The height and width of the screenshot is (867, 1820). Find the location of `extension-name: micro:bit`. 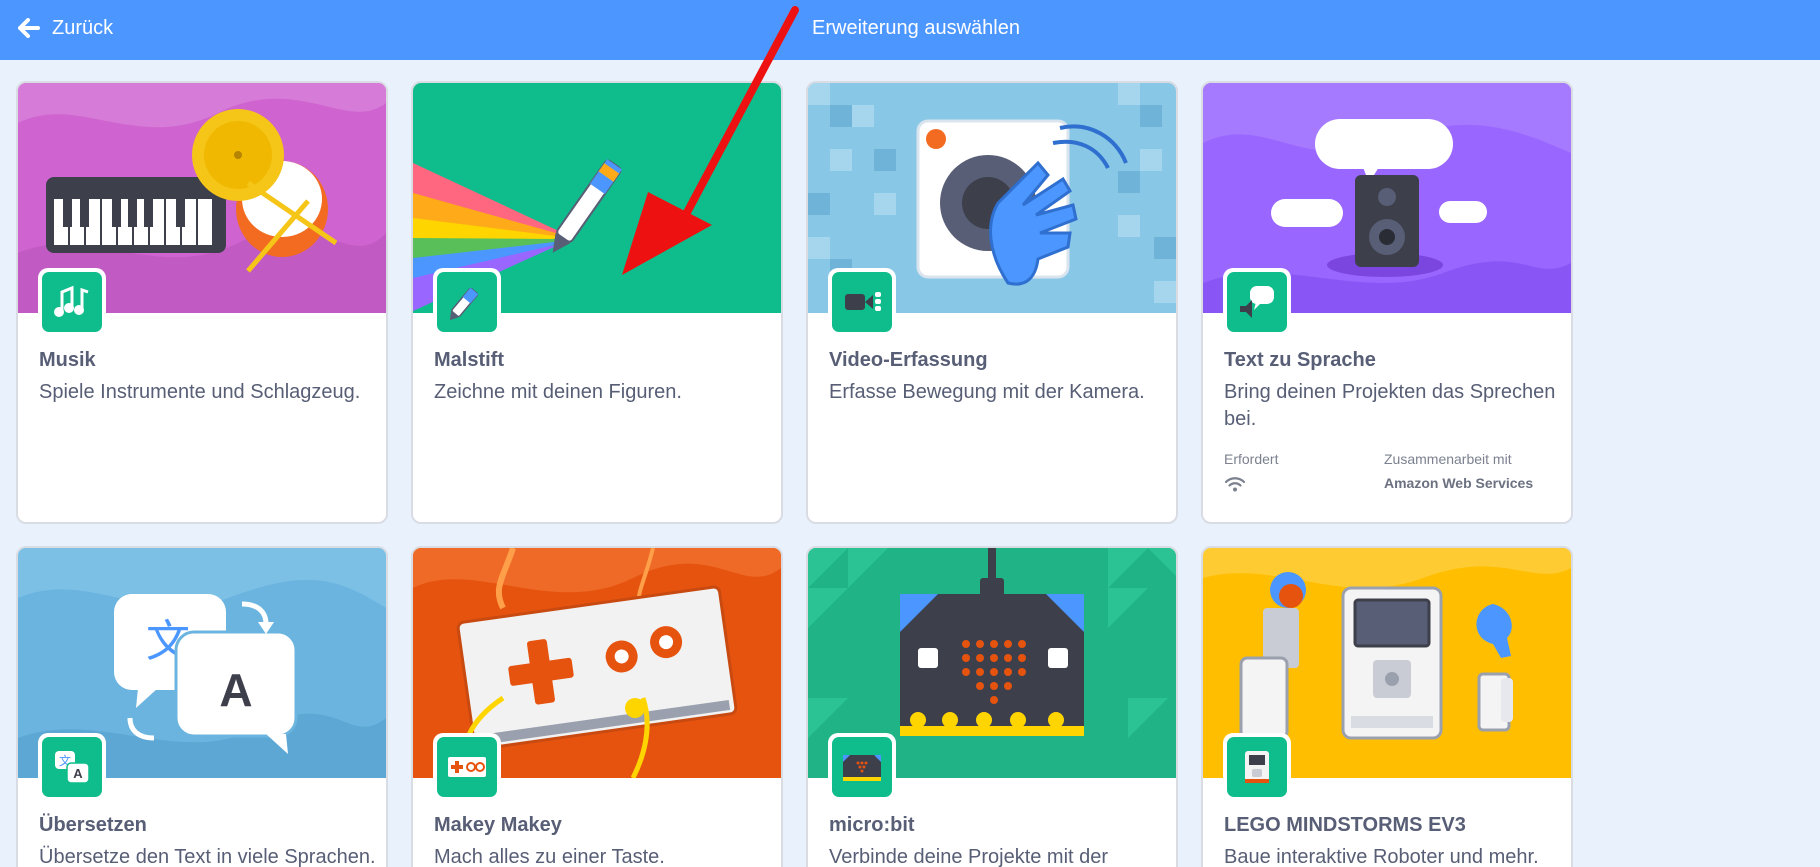

extension-name: micro:bit is located at coordinates (872, 825).